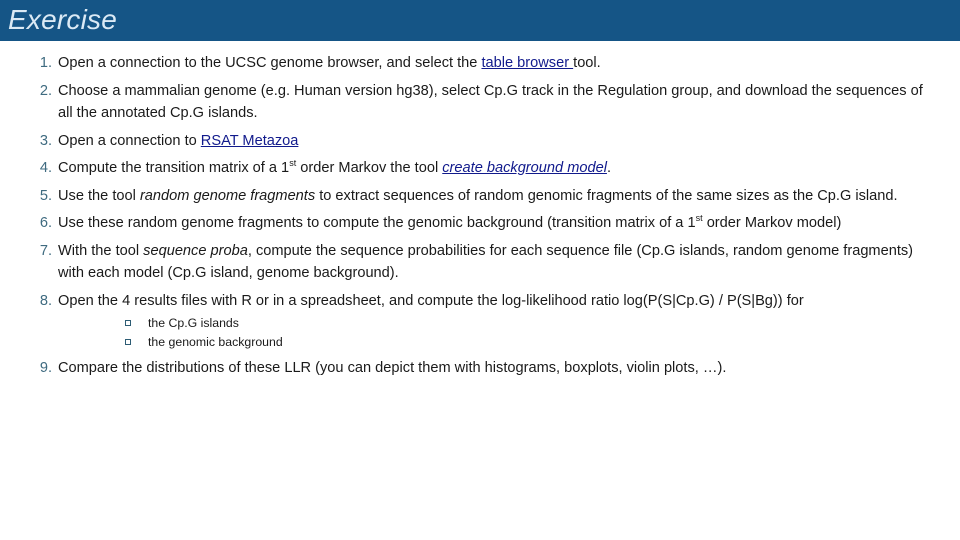  What do you see at coordinates (45, 250) in the screenshot?
I see `list-item-number: 7.` at bounding box center [45, 250].